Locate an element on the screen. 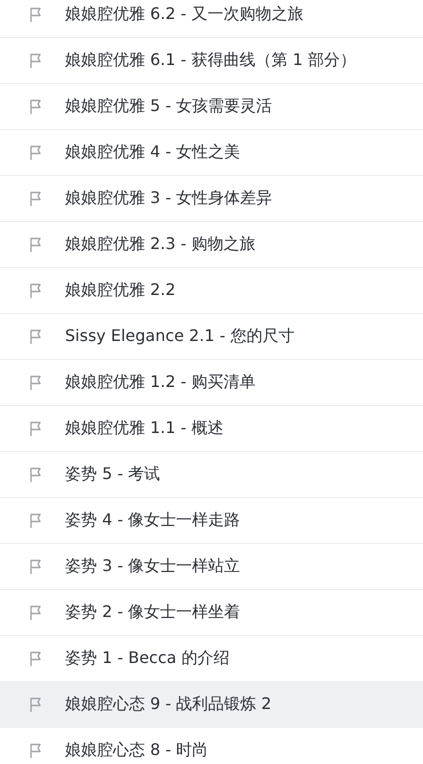  lesson-title: Sissy Elegance 2.1 - 您的尺寸 is located at coordinates (179, 336).